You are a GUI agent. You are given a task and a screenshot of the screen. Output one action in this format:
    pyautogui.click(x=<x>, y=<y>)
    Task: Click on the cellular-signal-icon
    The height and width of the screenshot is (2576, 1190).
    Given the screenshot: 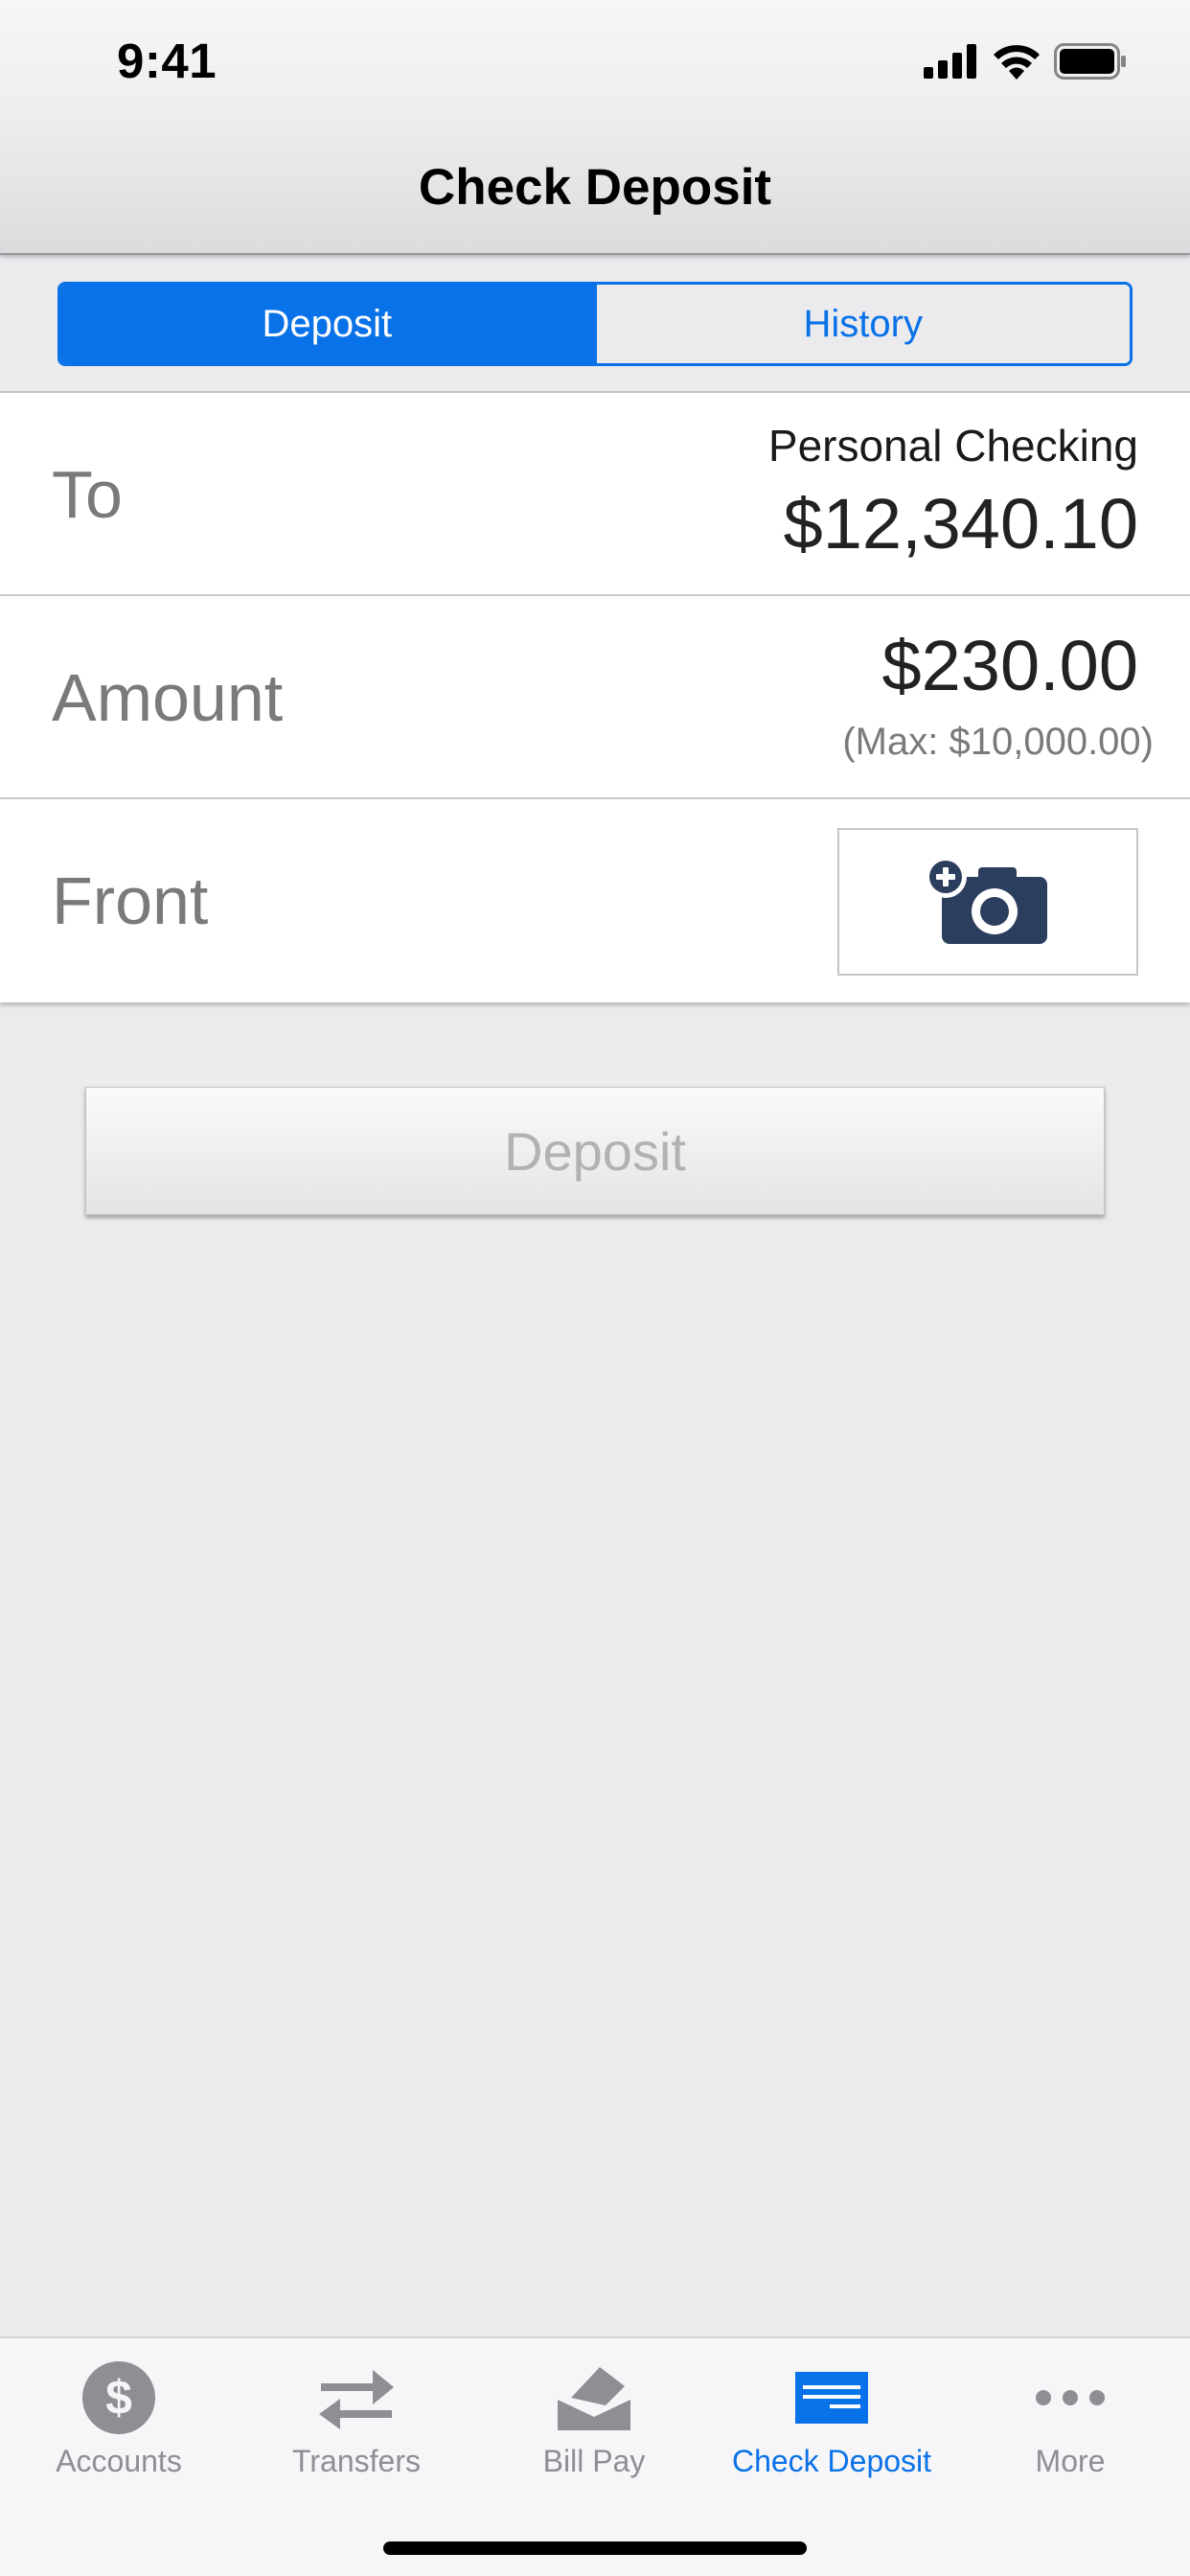 What is the action you would take?
    pyautogui.click(x=950, y=62)
    